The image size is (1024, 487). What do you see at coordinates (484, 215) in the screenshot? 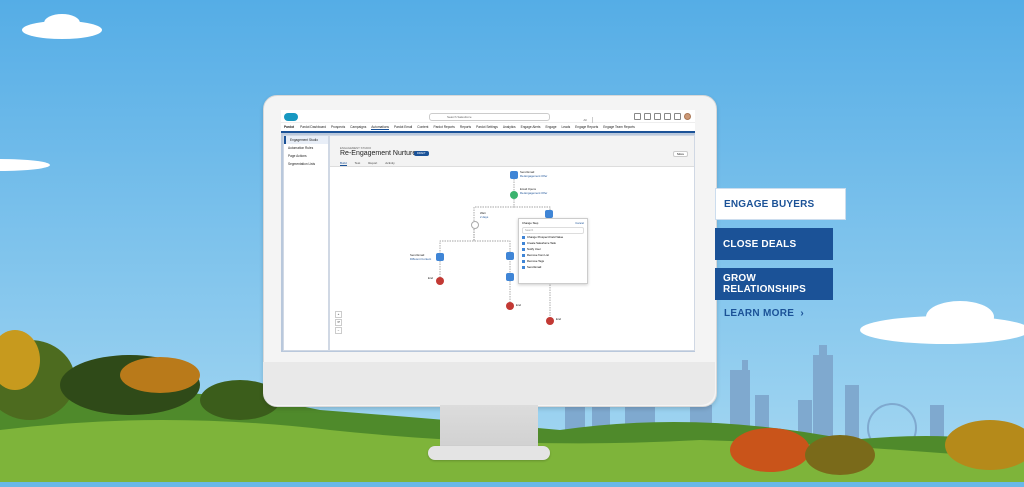
I see `node-label-wait: Wait 2 days` at bounding box center [484, 215].